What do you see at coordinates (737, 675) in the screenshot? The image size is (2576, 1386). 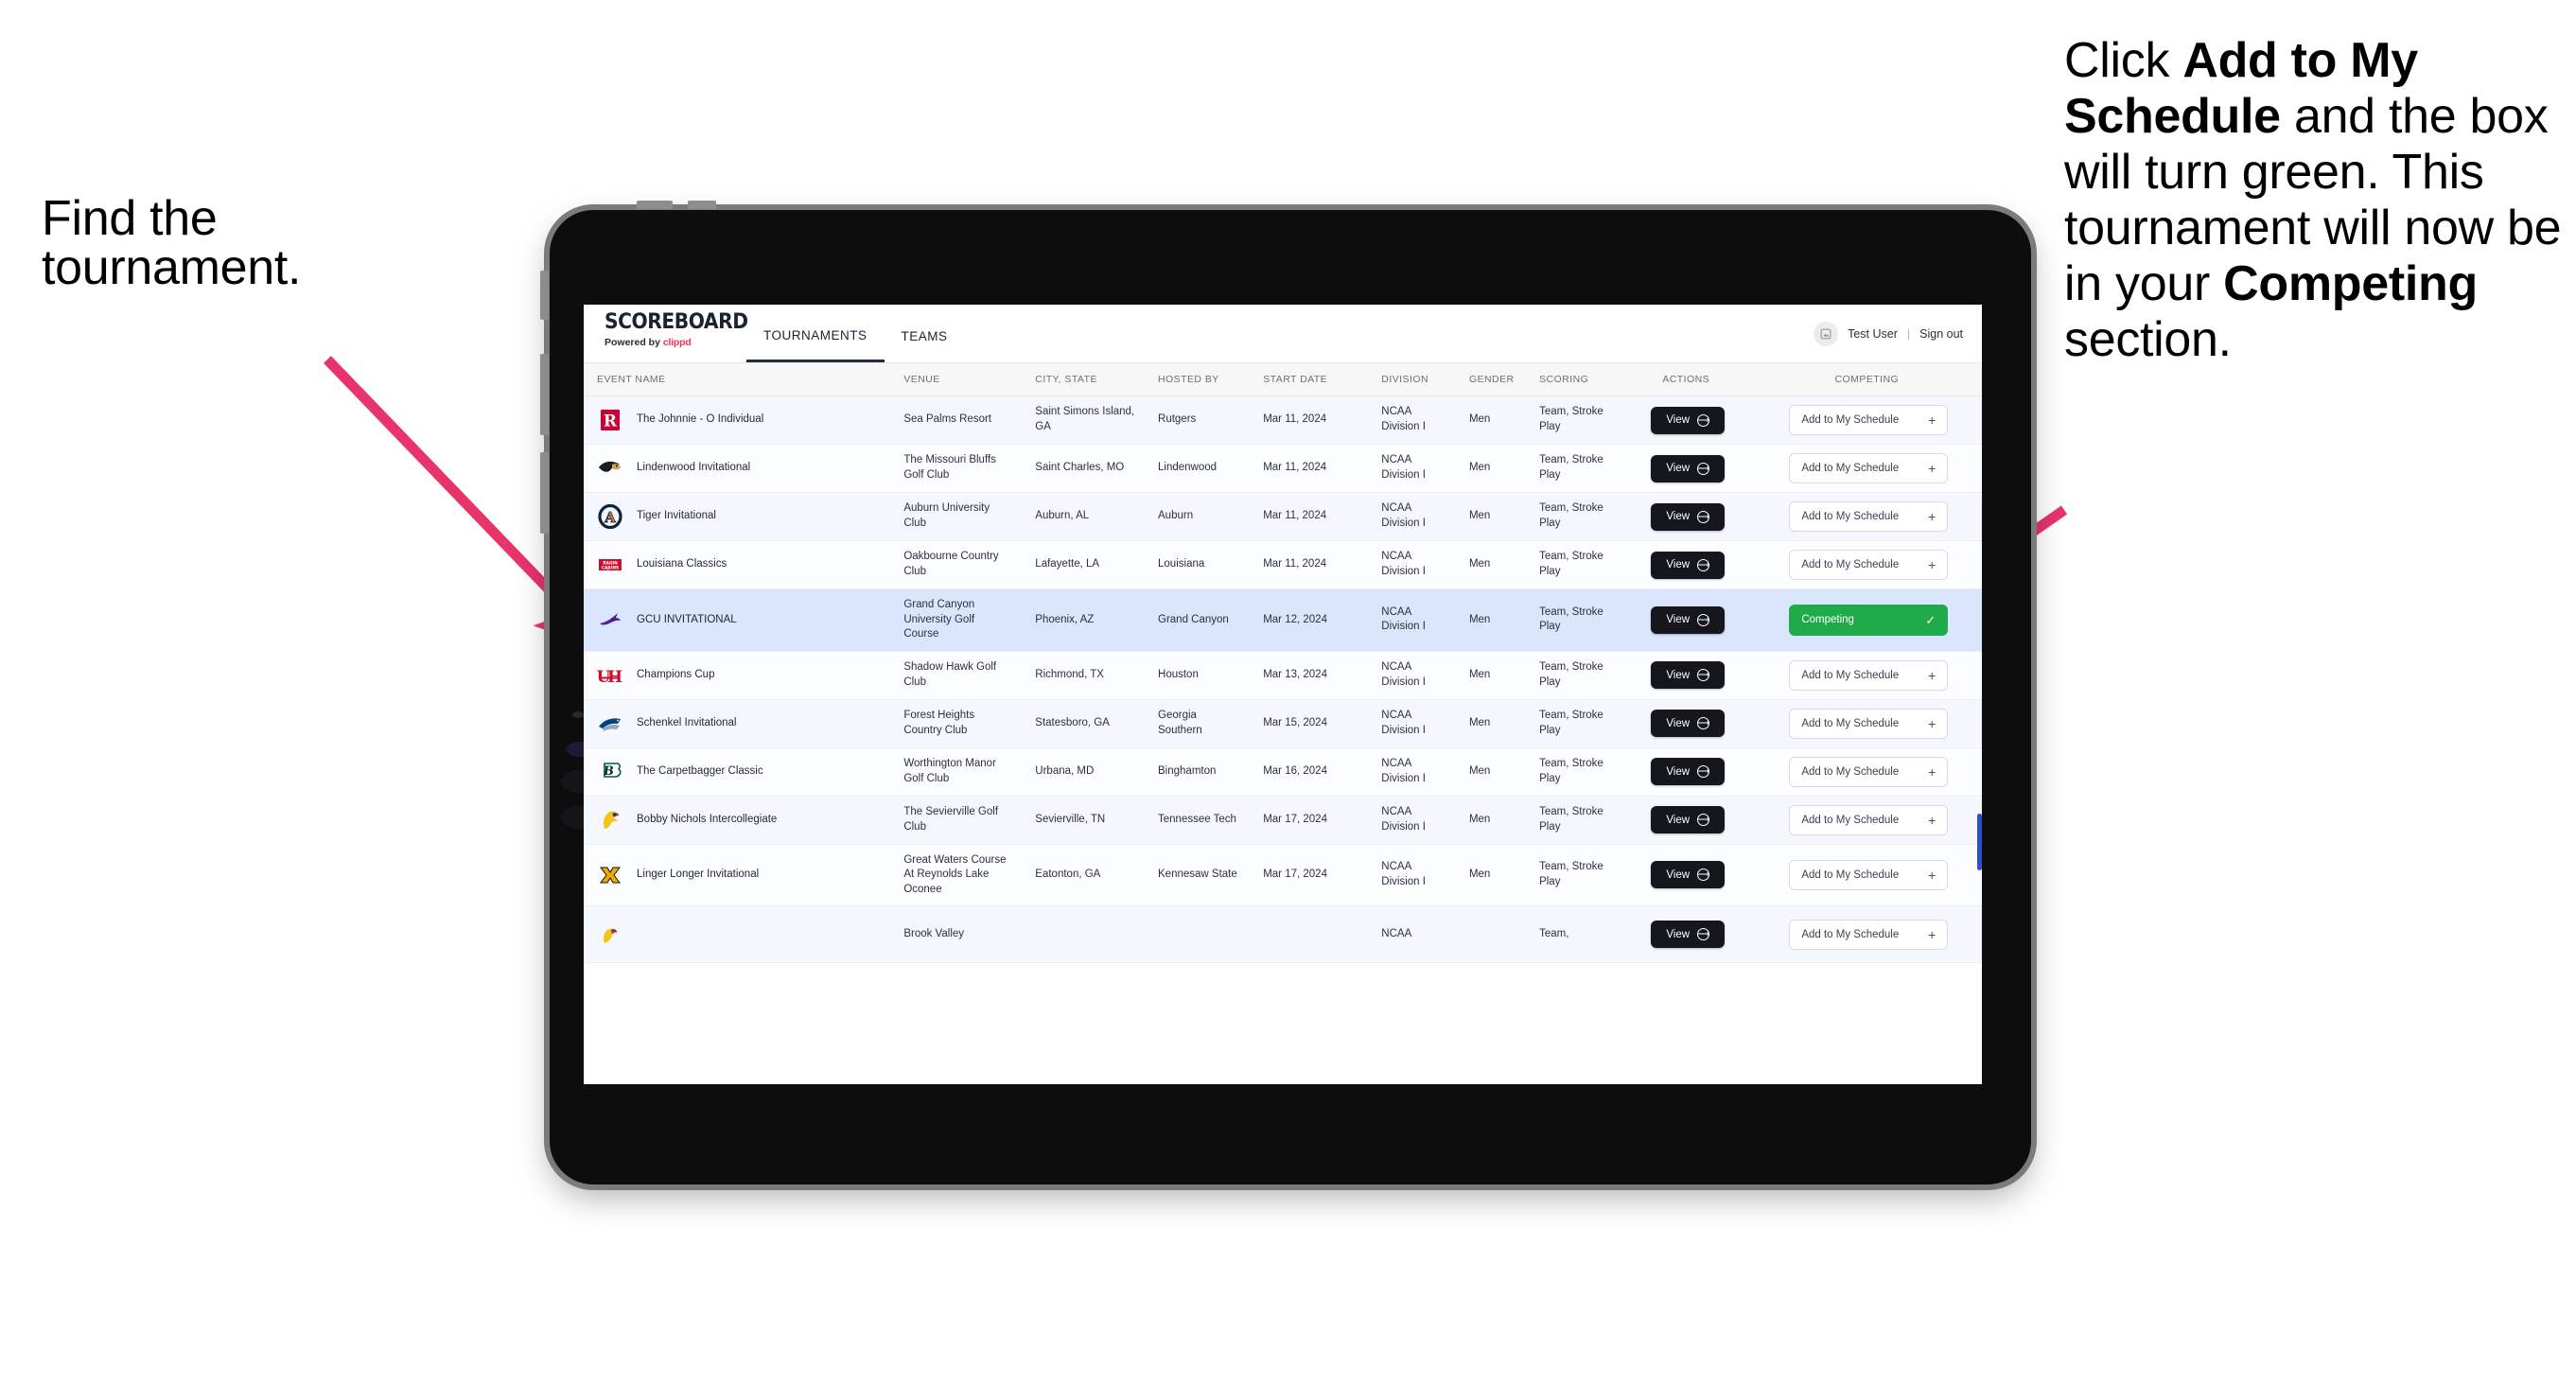 I see `cell-event-name: U H Champions Cup` at bounding box center [737, 675].